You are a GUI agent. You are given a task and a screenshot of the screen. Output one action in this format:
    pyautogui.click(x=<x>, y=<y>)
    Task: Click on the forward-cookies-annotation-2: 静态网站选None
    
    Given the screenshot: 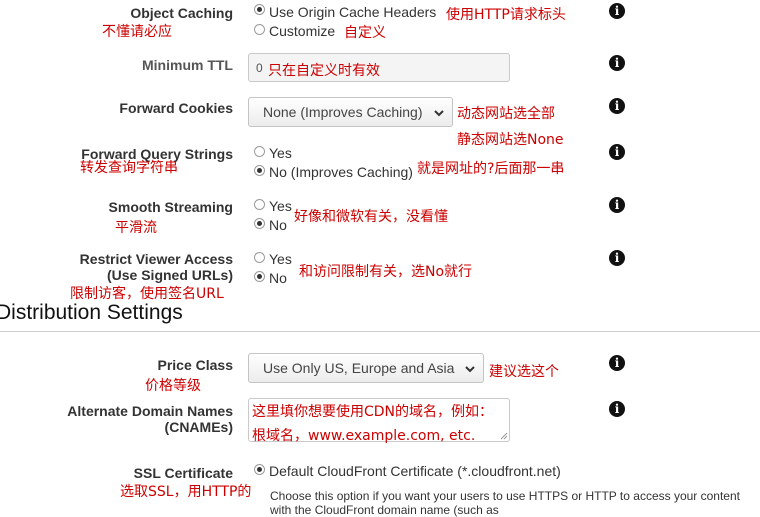 What is the action you would take?
    pyautogui.click(x=510, y=140)
    